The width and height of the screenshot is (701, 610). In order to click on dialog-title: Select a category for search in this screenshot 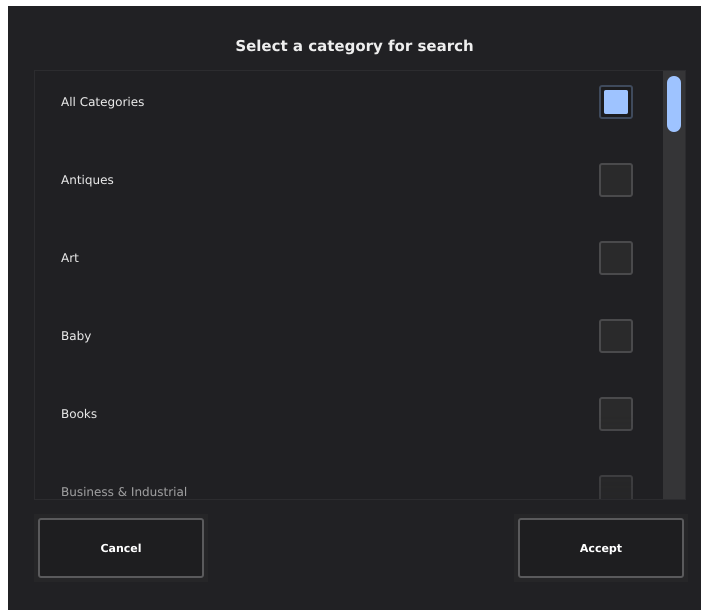, I will do `click(354, 46)`.